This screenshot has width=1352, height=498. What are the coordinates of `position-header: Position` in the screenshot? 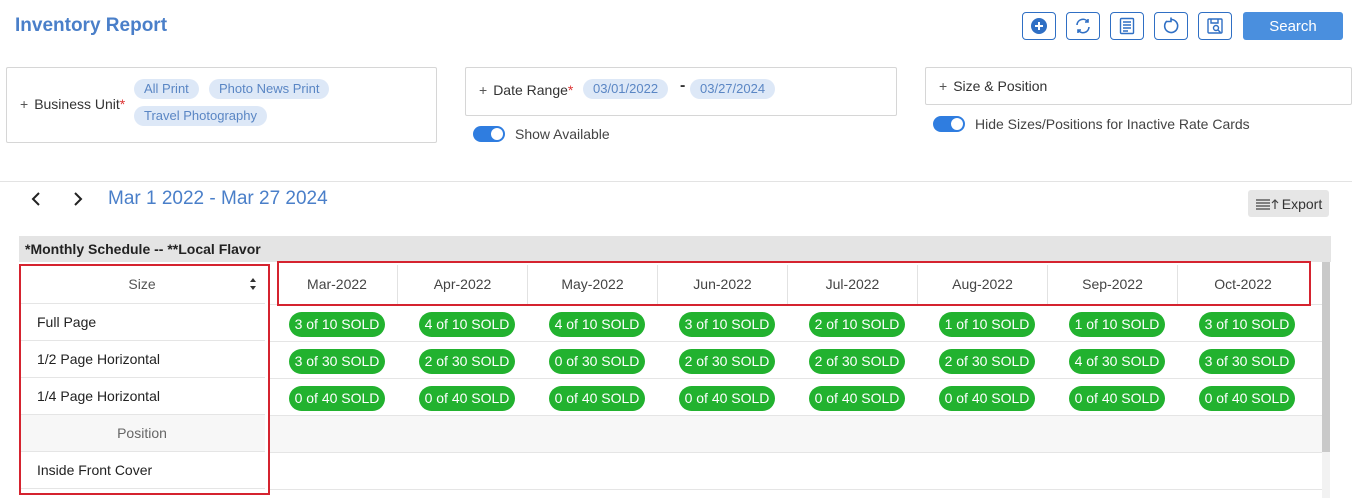 It's located at (142, 433).